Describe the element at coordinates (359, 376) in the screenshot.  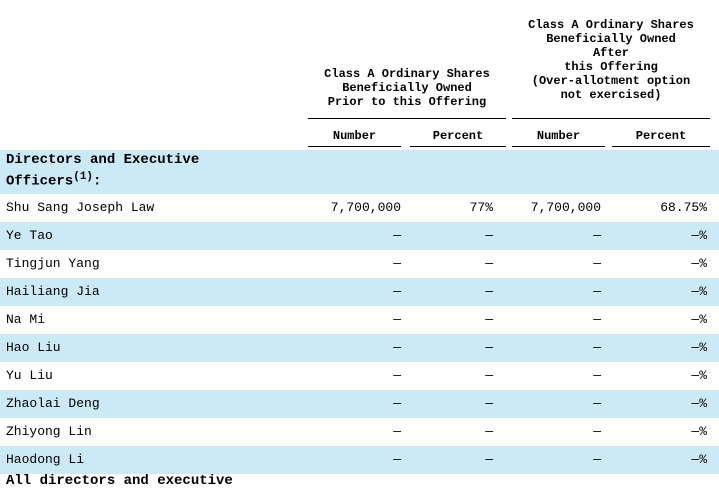
I see `table-row: Yu Liu — — — —%` at that location.